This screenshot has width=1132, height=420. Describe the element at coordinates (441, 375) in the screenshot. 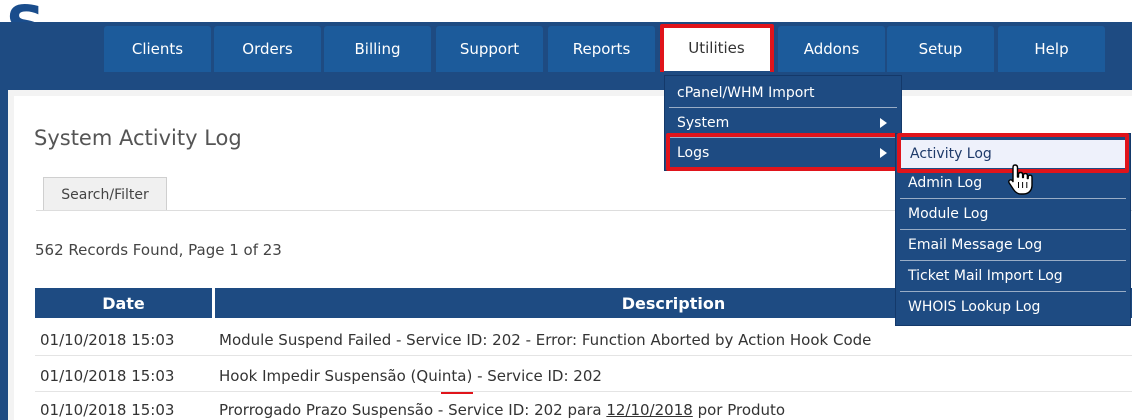

I see `desc-text-highlight: Quinta` at that location.